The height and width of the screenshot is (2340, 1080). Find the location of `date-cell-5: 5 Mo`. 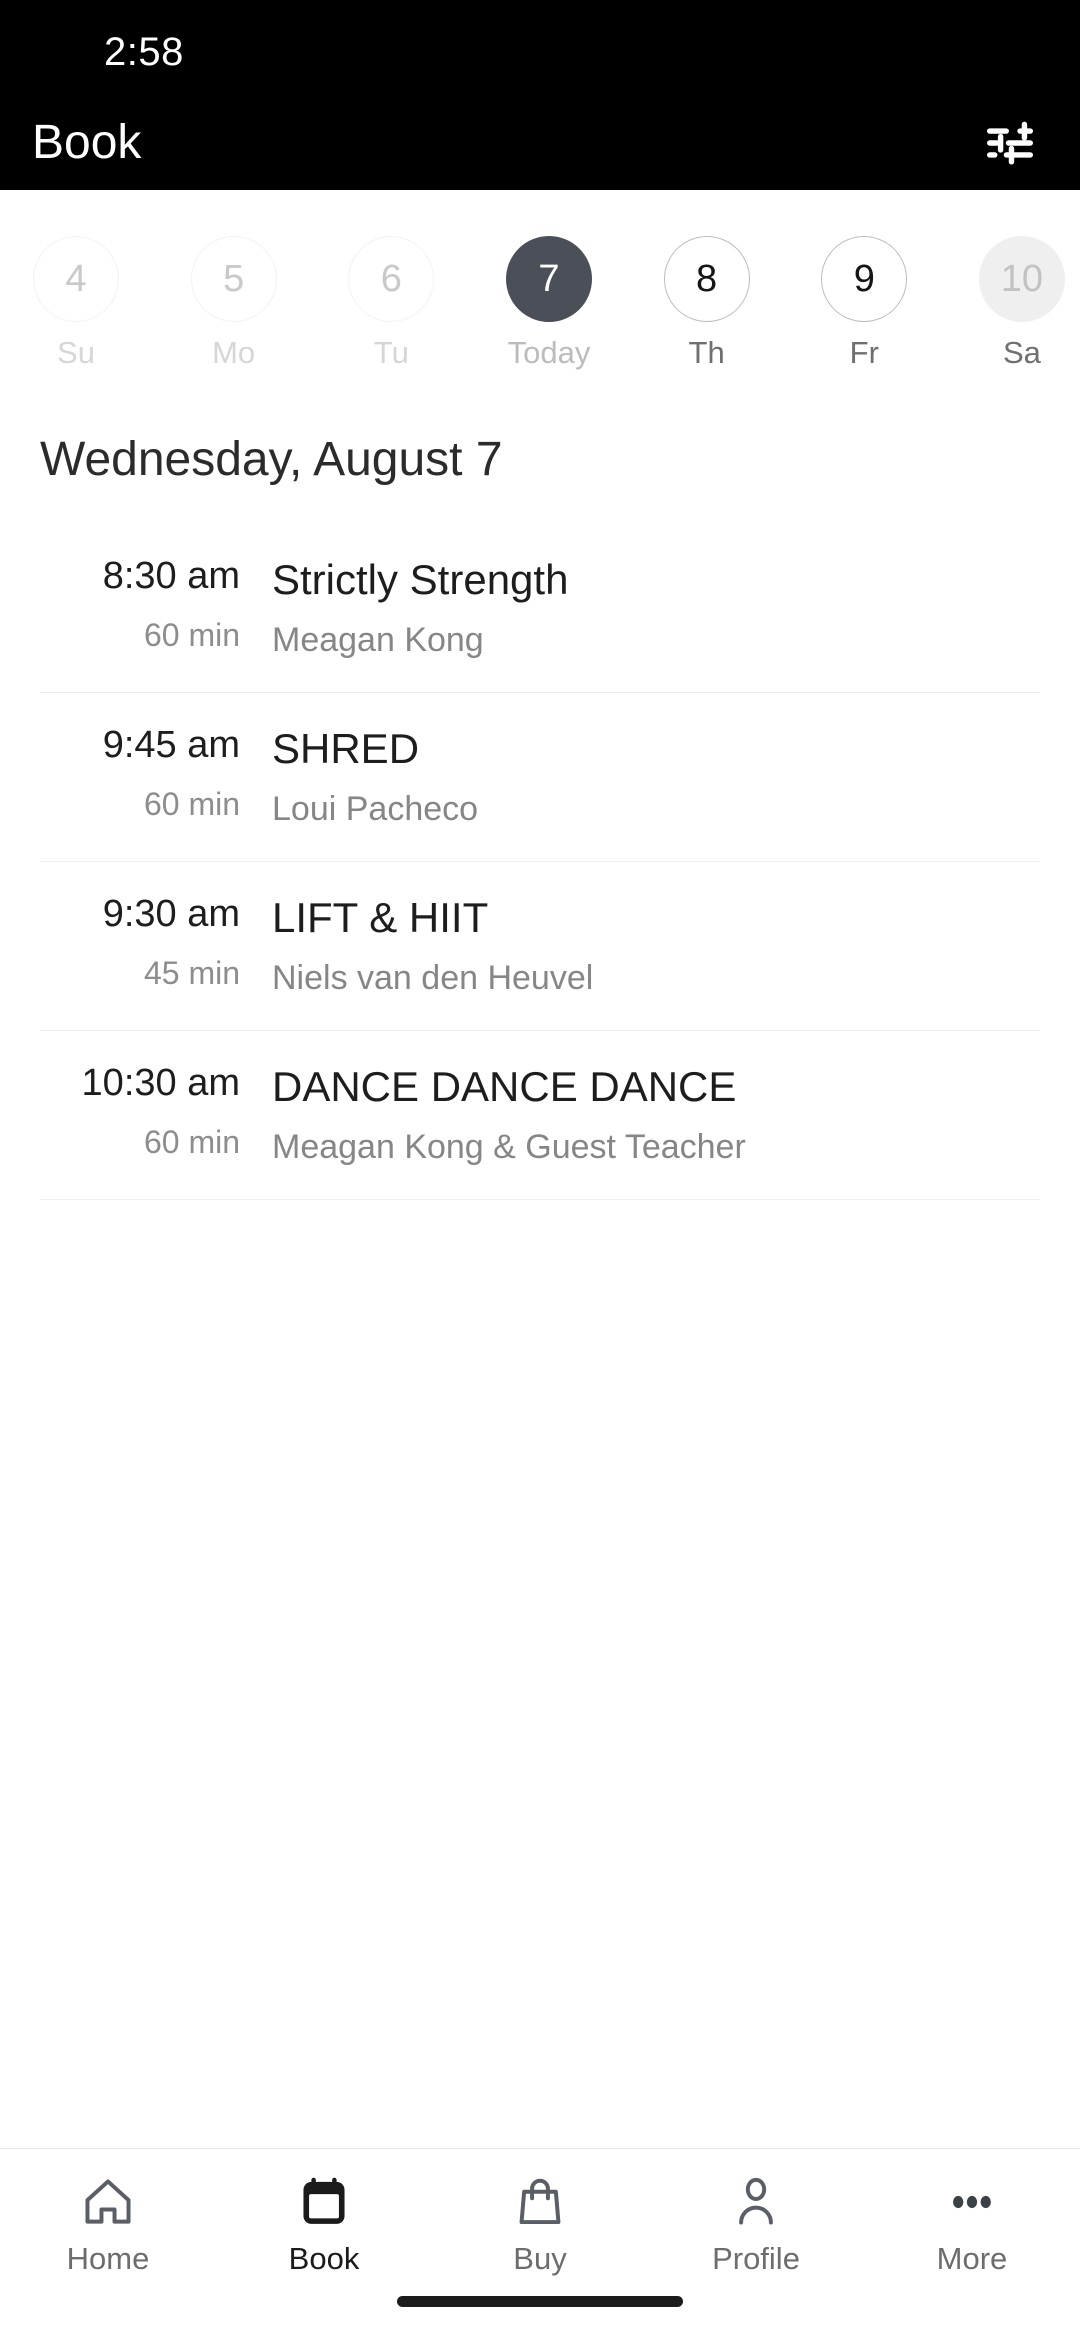

date-cell-5: 5 Mo is located at coordinates (234, 303).